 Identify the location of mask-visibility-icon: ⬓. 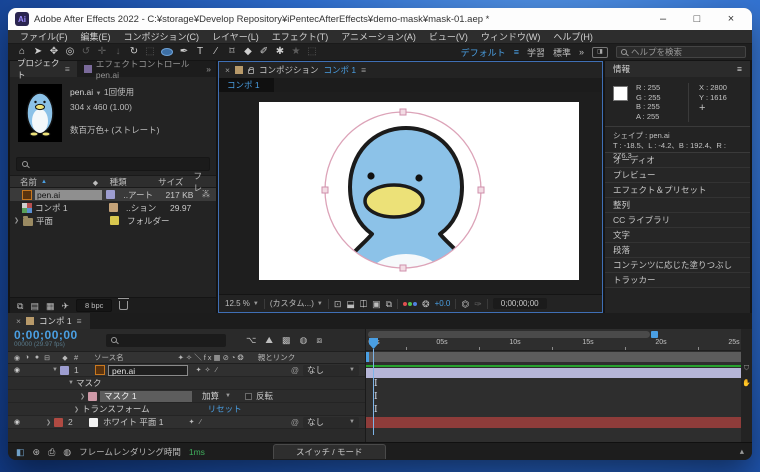
(350, 304).